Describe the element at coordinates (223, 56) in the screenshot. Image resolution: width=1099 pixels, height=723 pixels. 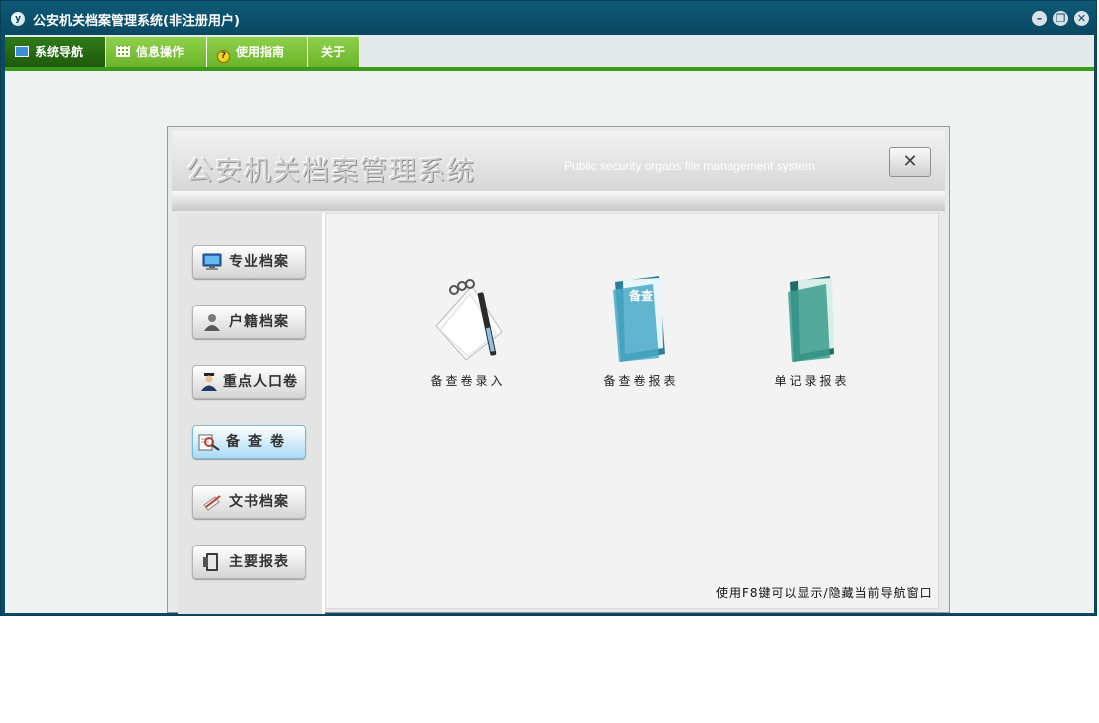
I see `help-icon: ?` at that location.